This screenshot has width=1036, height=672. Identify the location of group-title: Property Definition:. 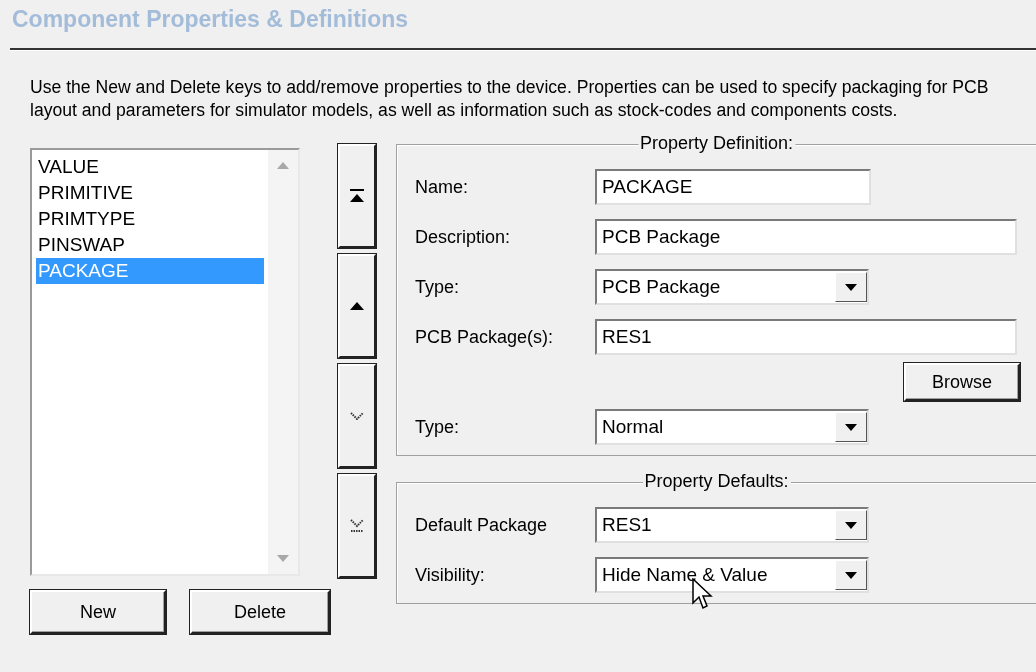
(716, 143).